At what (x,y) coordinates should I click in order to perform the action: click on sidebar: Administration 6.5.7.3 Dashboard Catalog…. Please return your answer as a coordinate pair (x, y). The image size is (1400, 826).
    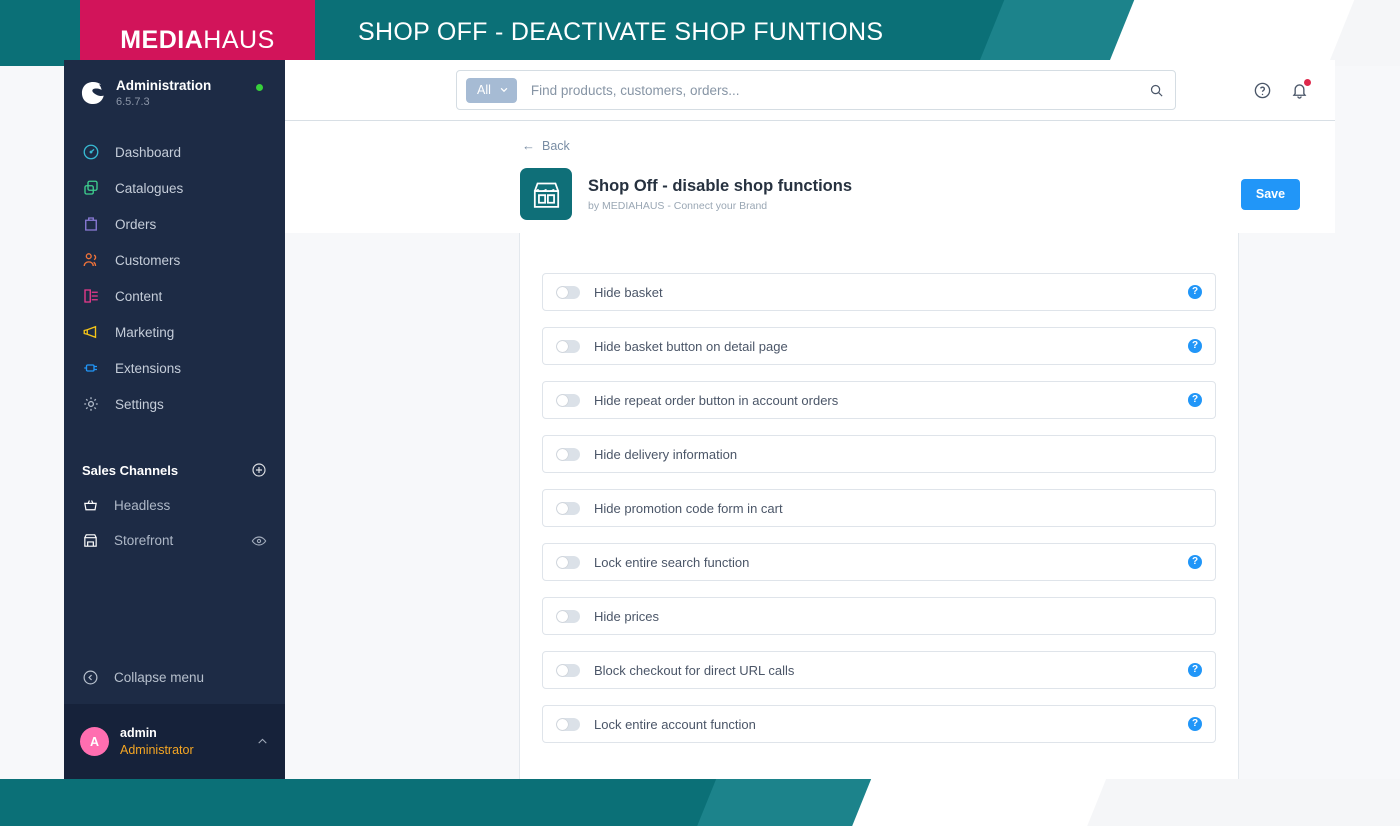
    Looking at the image, I should click on (174, 419).